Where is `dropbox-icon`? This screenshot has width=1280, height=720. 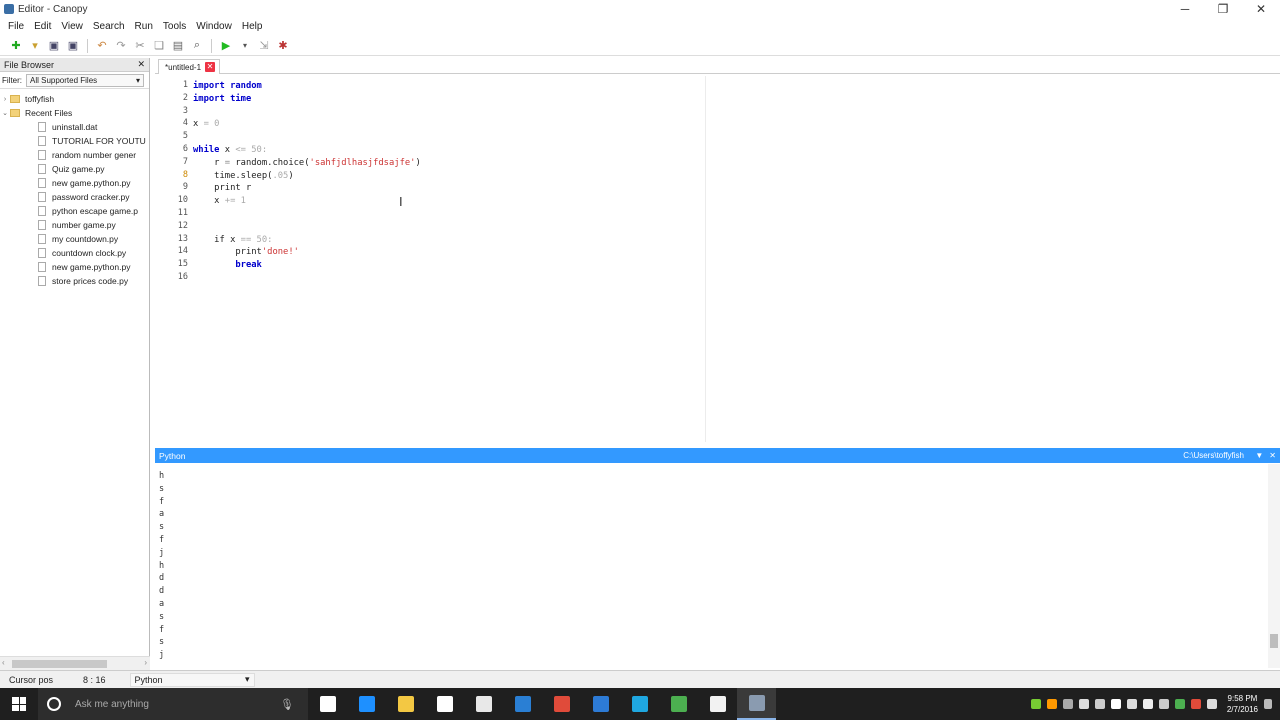 dropbox-icon is located at coordinates (1115, 704).